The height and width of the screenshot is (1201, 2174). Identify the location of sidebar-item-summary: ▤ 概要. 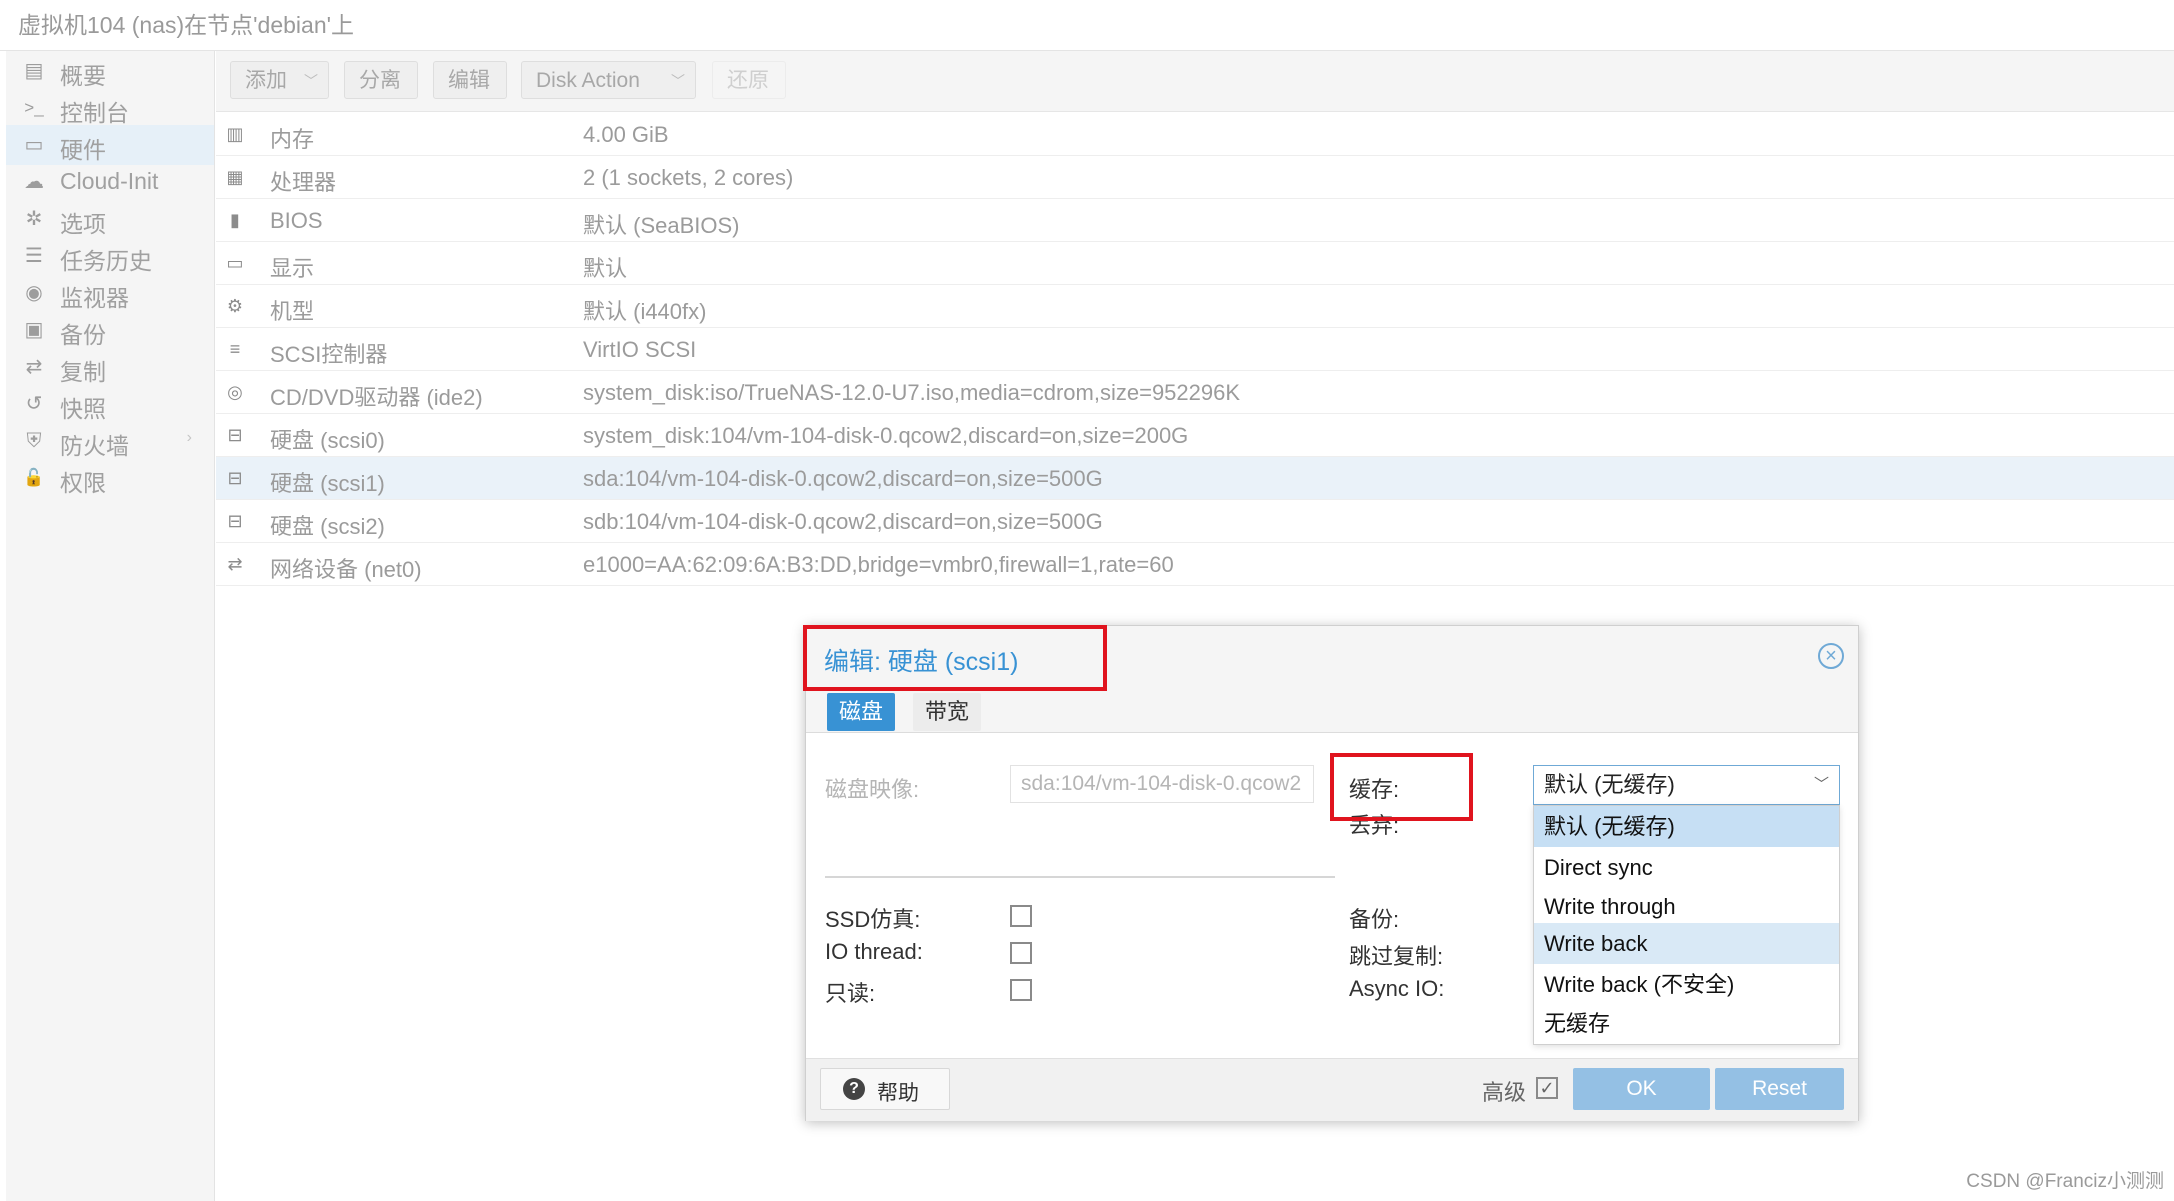
(110, 71).